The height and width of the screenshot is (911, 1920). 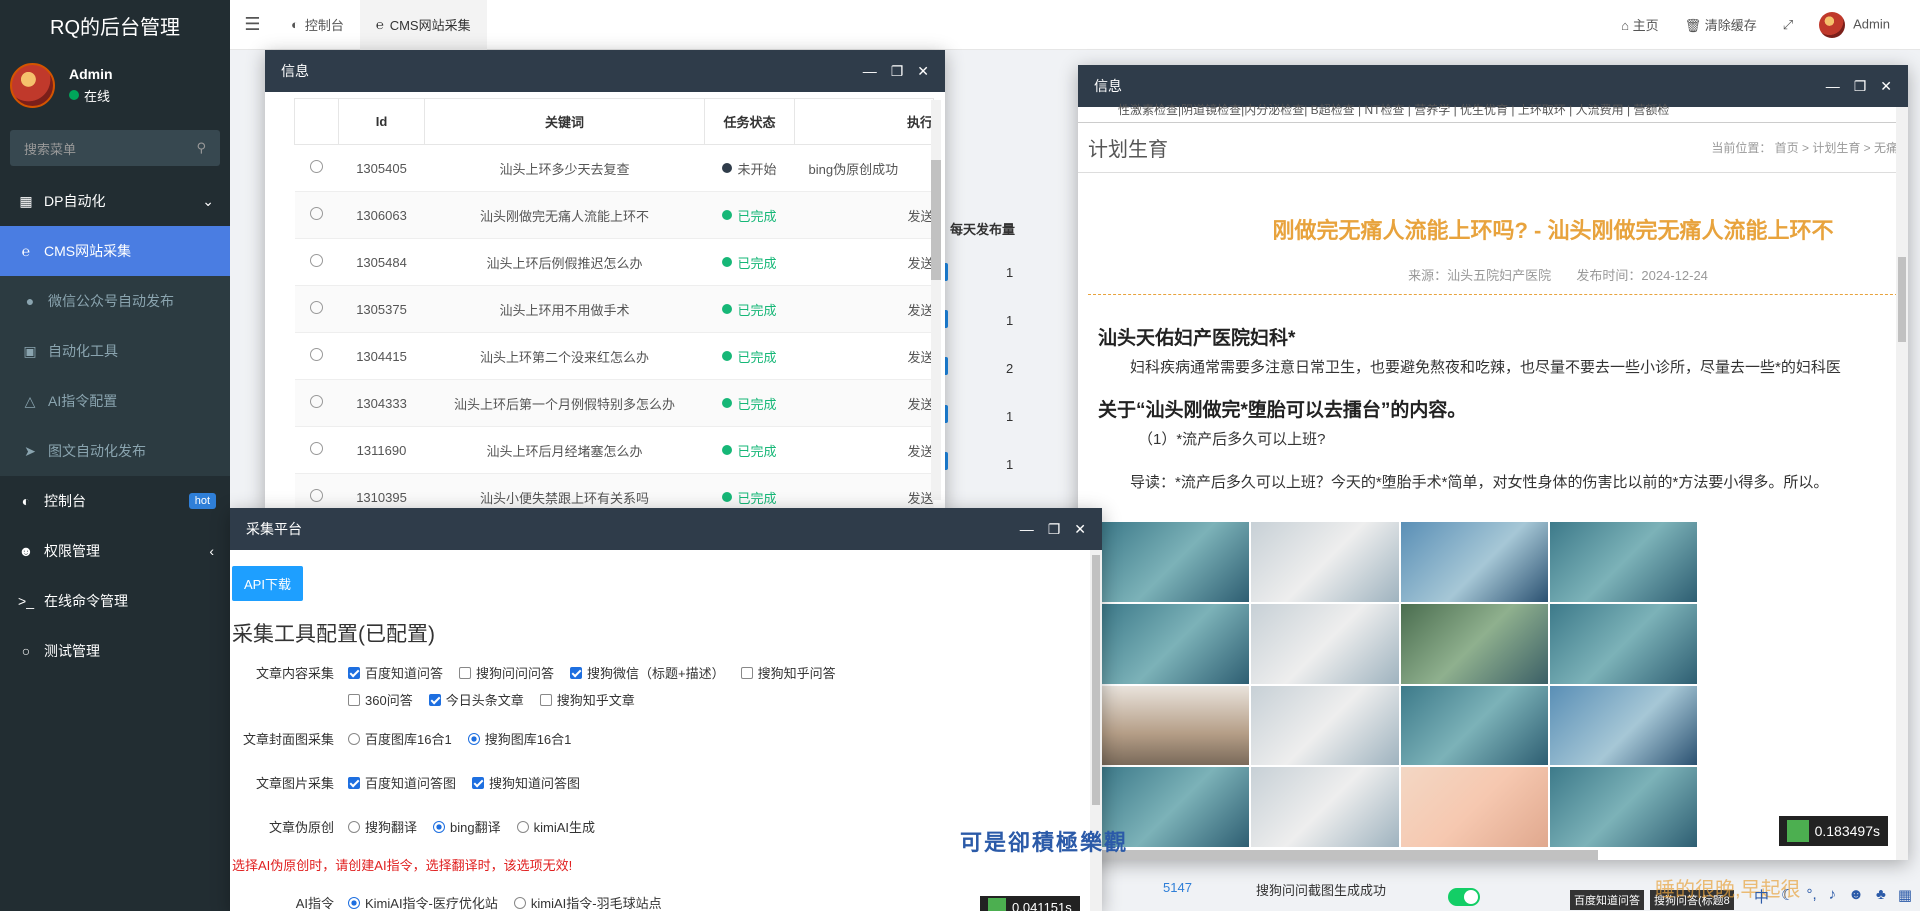 I want to click on table-row: 1305375 汕头上环用不用做手术 已完成 发送, so click(x=614, y=309).